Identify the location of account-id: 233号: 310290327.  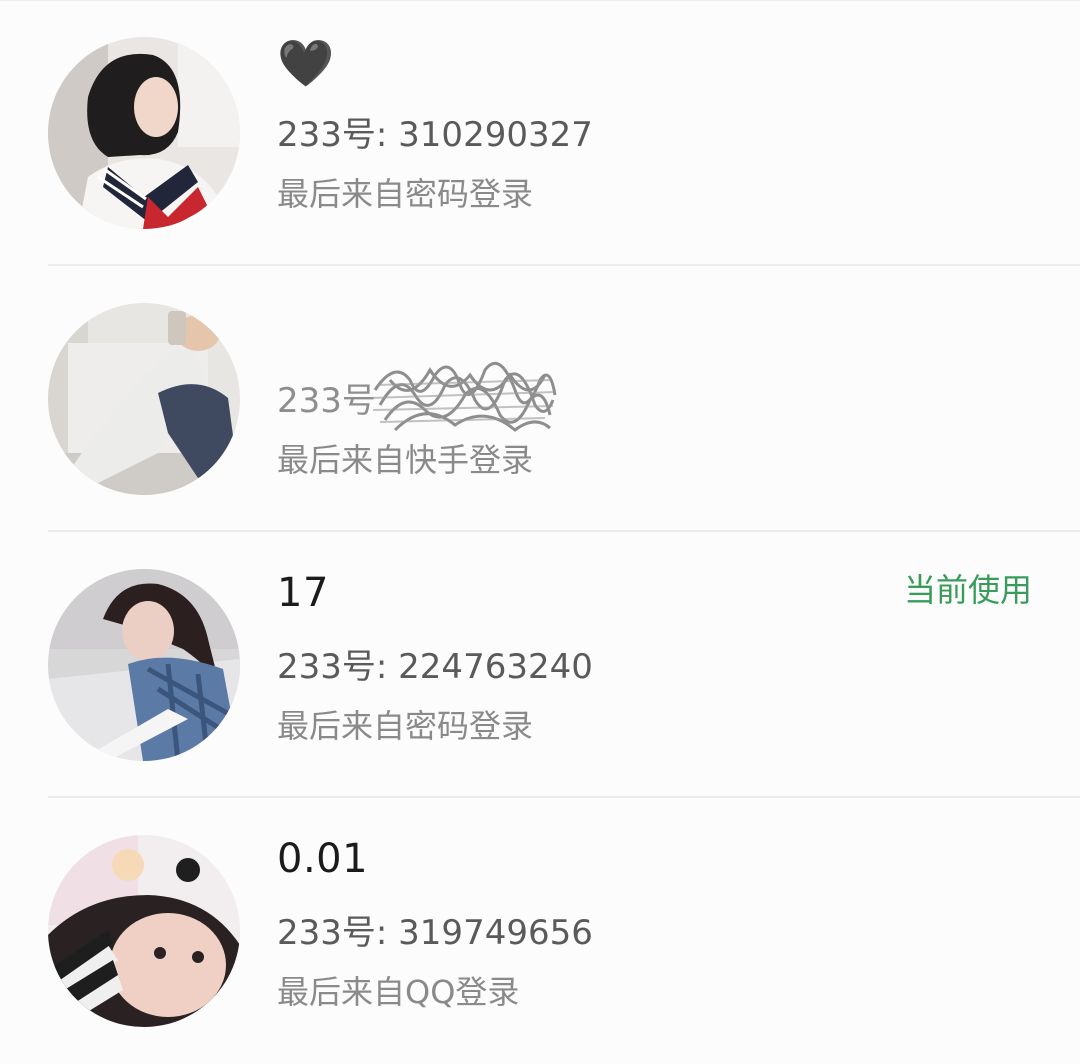
(435, 135).